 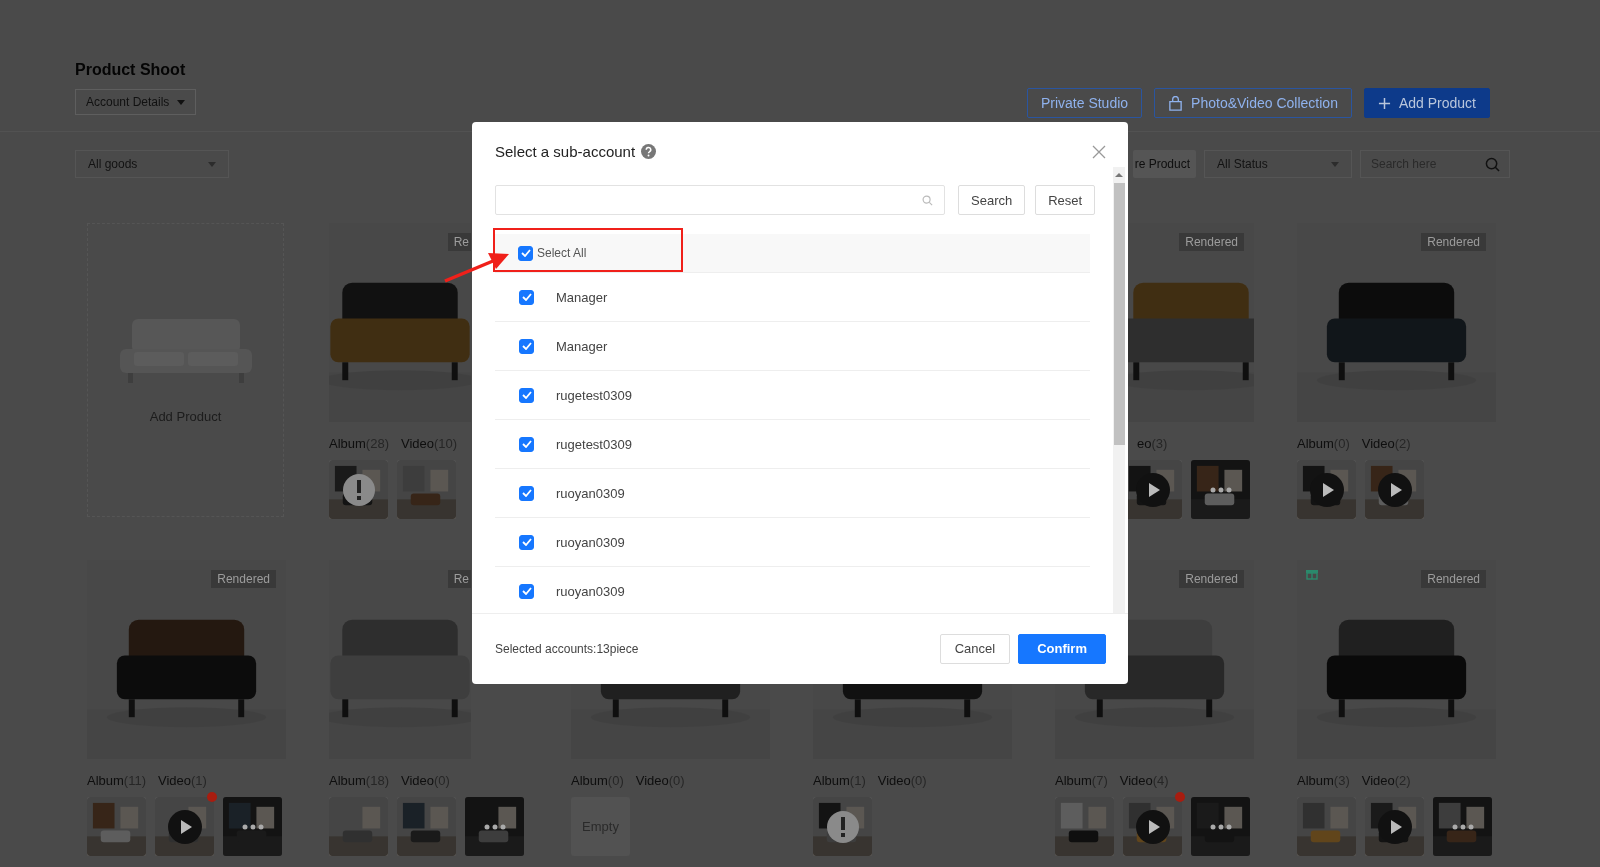 What do you see at coordinates (975, 648) in the screenshot?
I see `cancel-button: Cancel` at bounding box center [975, 648].